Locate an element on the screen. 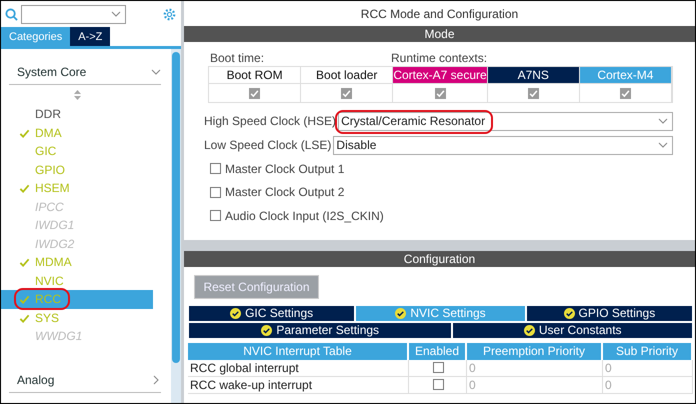 Image resolution: width=696 pixels, height=404 pixels. peripheral-item: GIC is located at coordinates (77, 151).